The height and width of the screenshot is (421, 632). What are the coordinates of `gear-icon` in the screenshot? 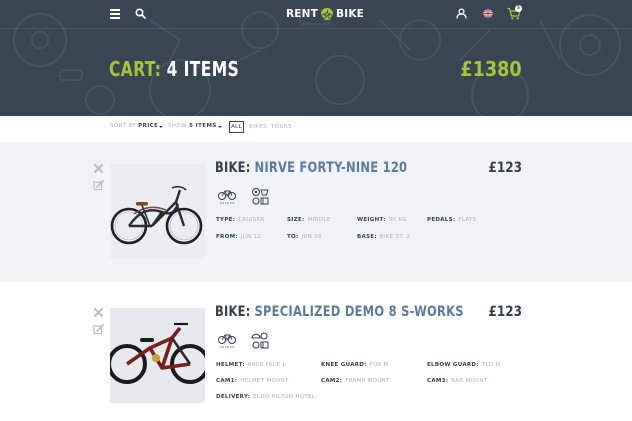 It's located at (260, 196).